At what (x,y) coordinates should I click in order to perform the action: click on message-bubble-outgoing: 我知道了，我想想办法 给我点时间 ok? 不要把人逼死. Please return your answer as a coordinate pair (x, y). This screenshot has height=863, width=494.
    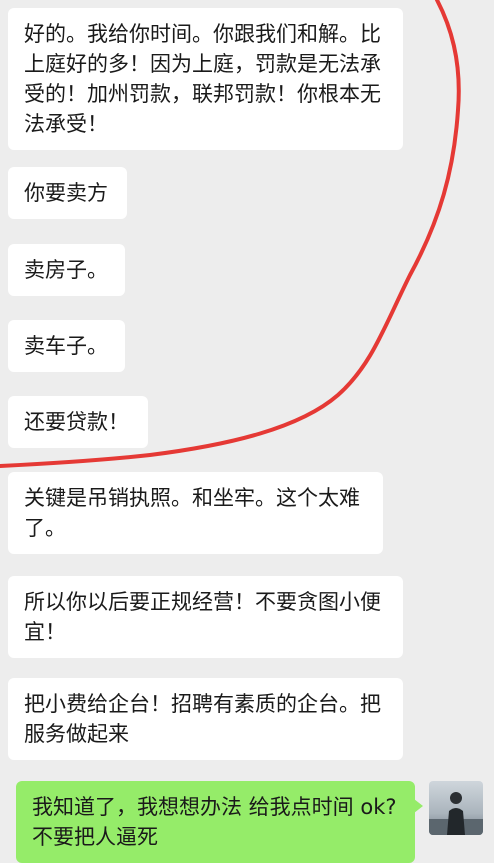
    Looking at the image, I should click on (219, 822).